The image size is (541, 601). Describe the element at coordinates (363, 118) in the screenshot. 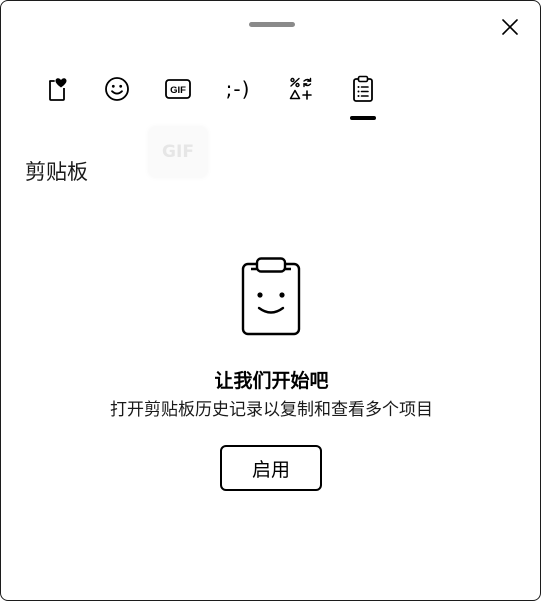

I see `selected-tab-indicator` at that location.